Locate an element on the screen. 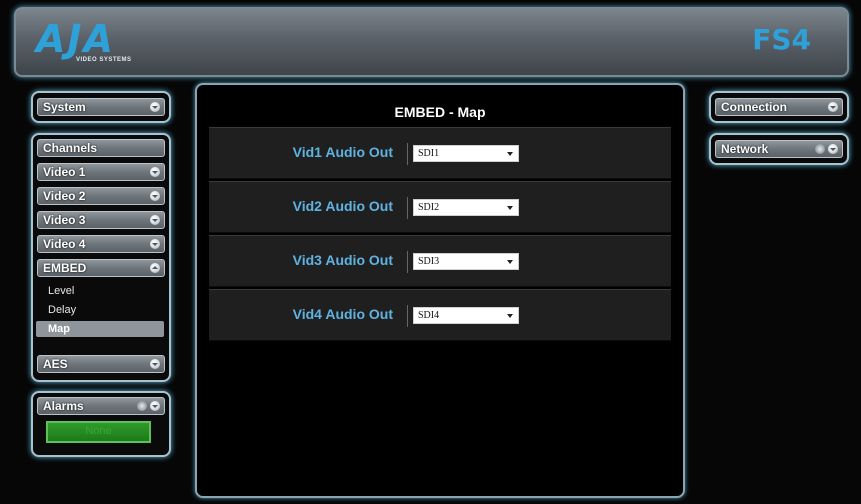 Image resolution: width=861 pixels, height=504 pixels. network-button: Network is located at coordinates (779, 149).